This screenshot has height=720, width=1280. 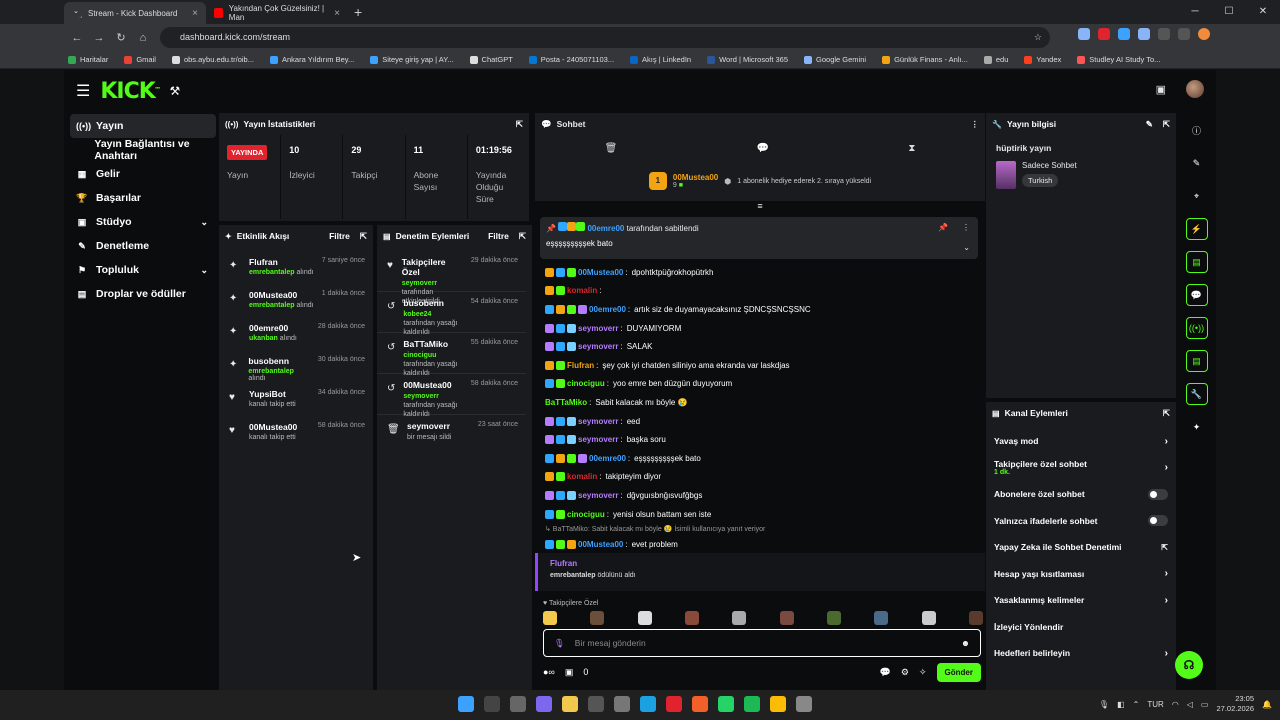 I want to click on browser-tab: Yakından Çok Güzelsiniz! | Man ×, so click(x=277, y=13).